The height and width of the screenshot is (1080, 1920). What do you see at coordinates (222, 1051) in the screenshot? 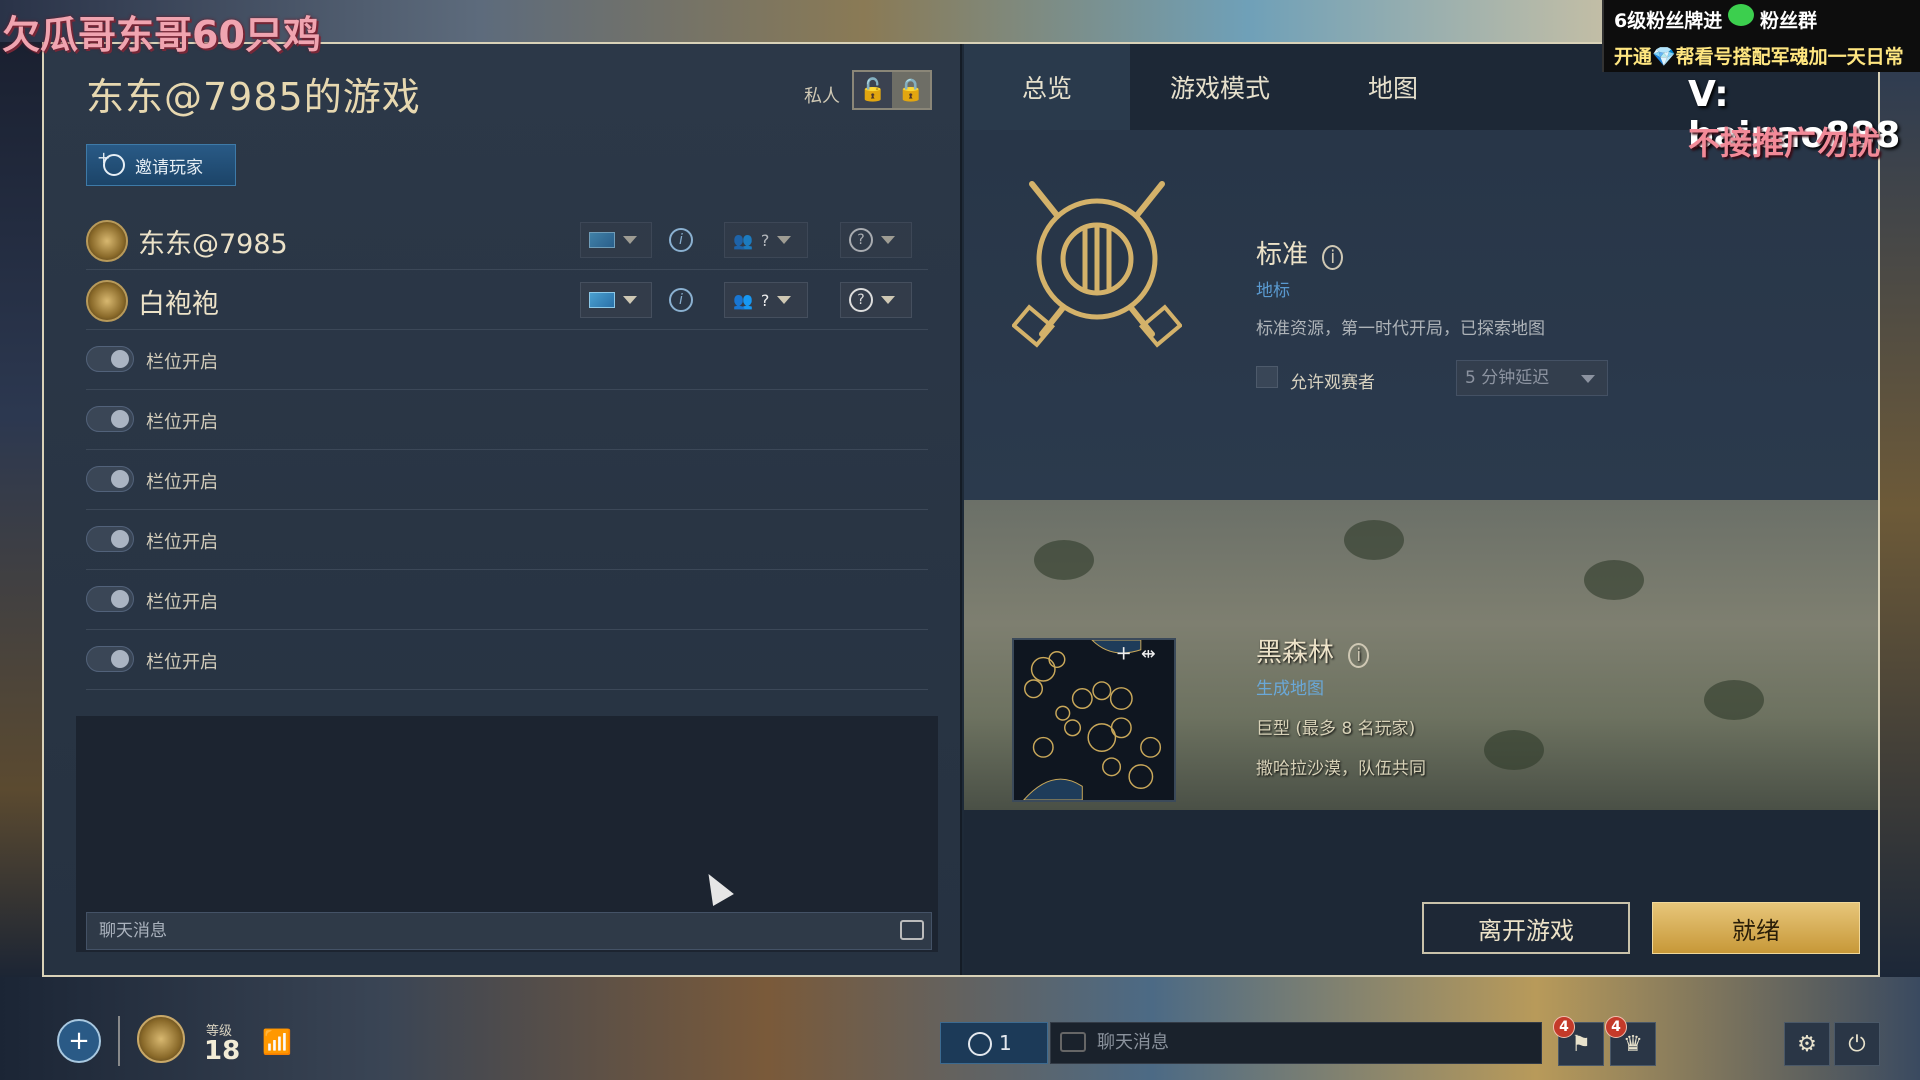
I see `level-value: 18` at bounding box center [222, 1051].